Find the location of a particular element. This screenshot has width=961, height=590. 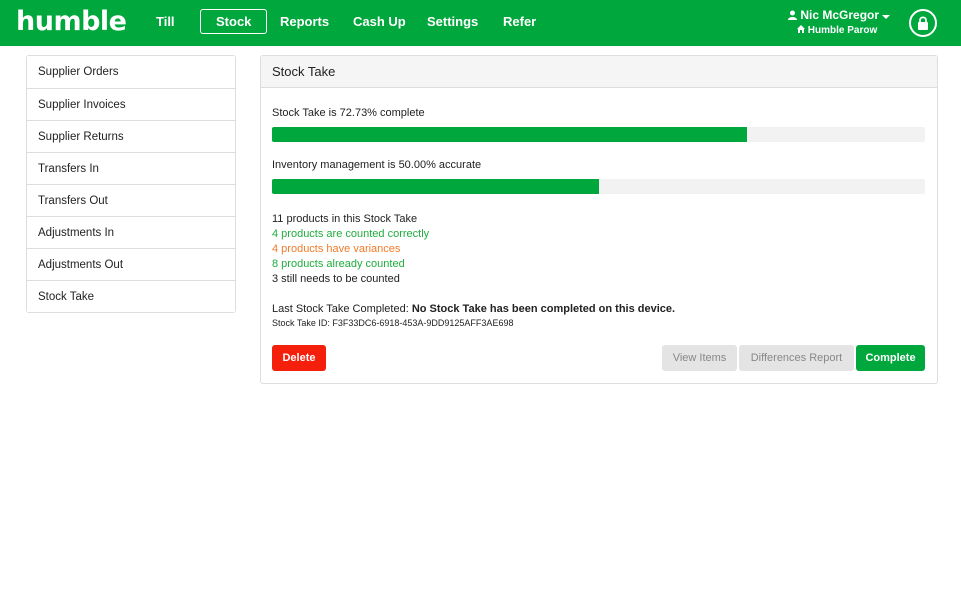

stat-remaining: 3 still needs to be counted is located at coordinates (336, 279).